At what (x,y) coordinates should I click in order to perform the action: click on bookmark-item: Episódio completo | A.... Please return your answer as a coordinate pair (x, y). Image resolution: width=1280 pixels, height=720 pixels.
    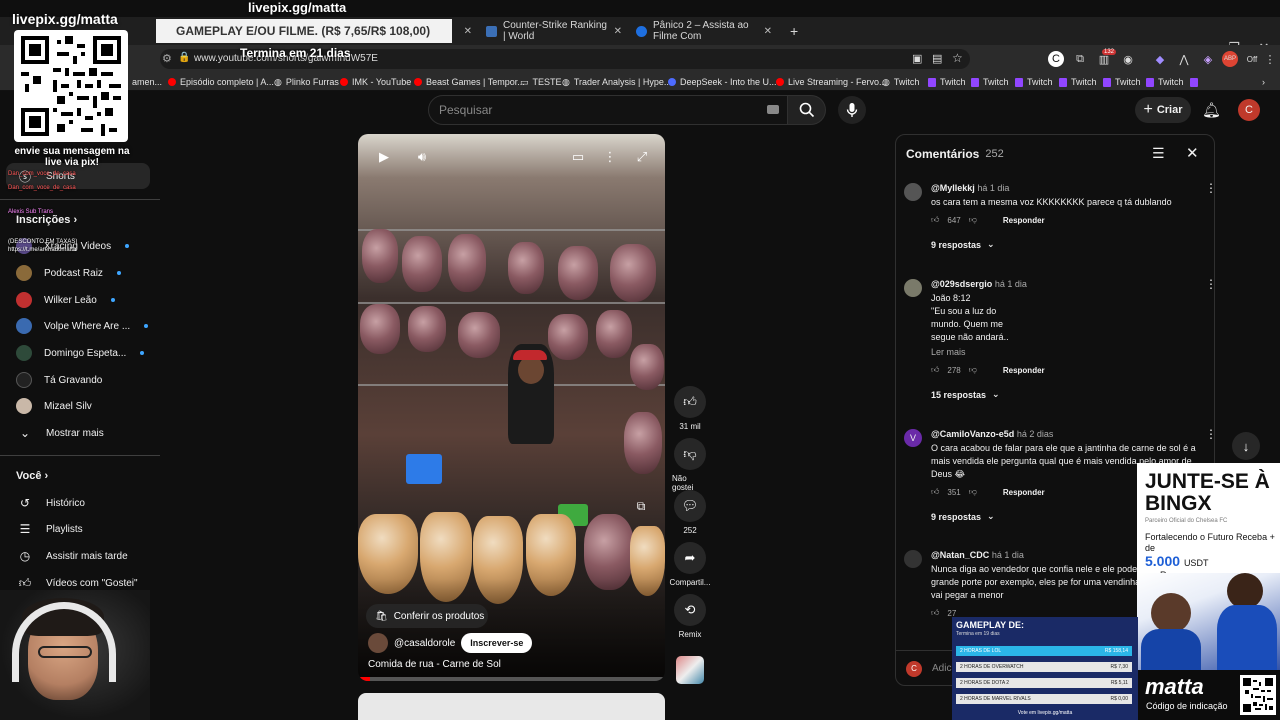
    Looking at the image, I should click on (221, 82).